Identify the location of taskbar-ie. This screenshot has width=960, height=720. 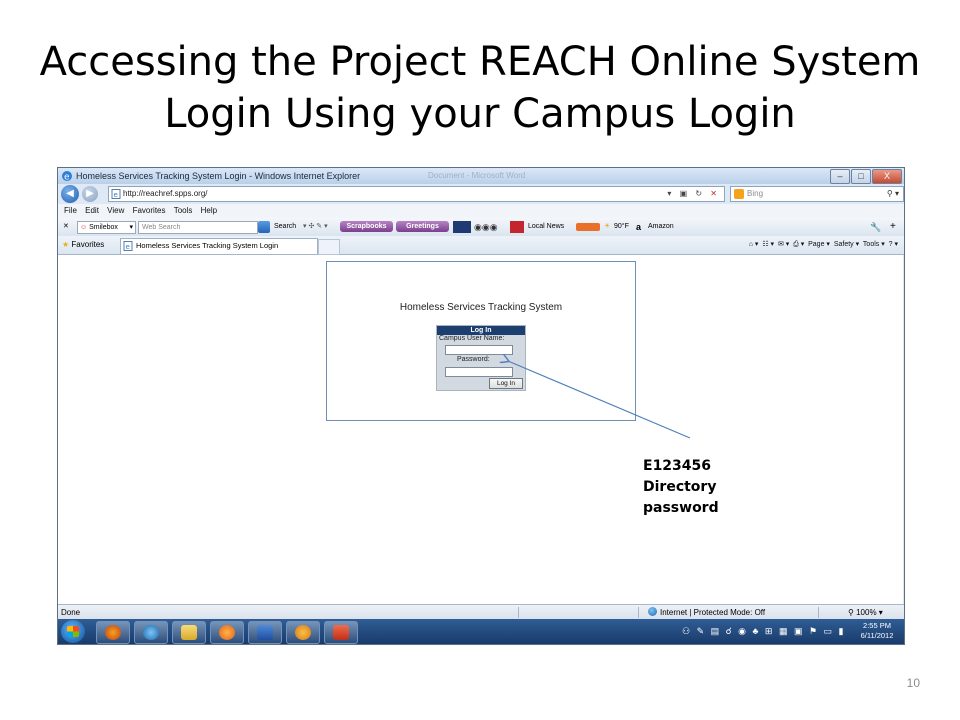
(151, 632).